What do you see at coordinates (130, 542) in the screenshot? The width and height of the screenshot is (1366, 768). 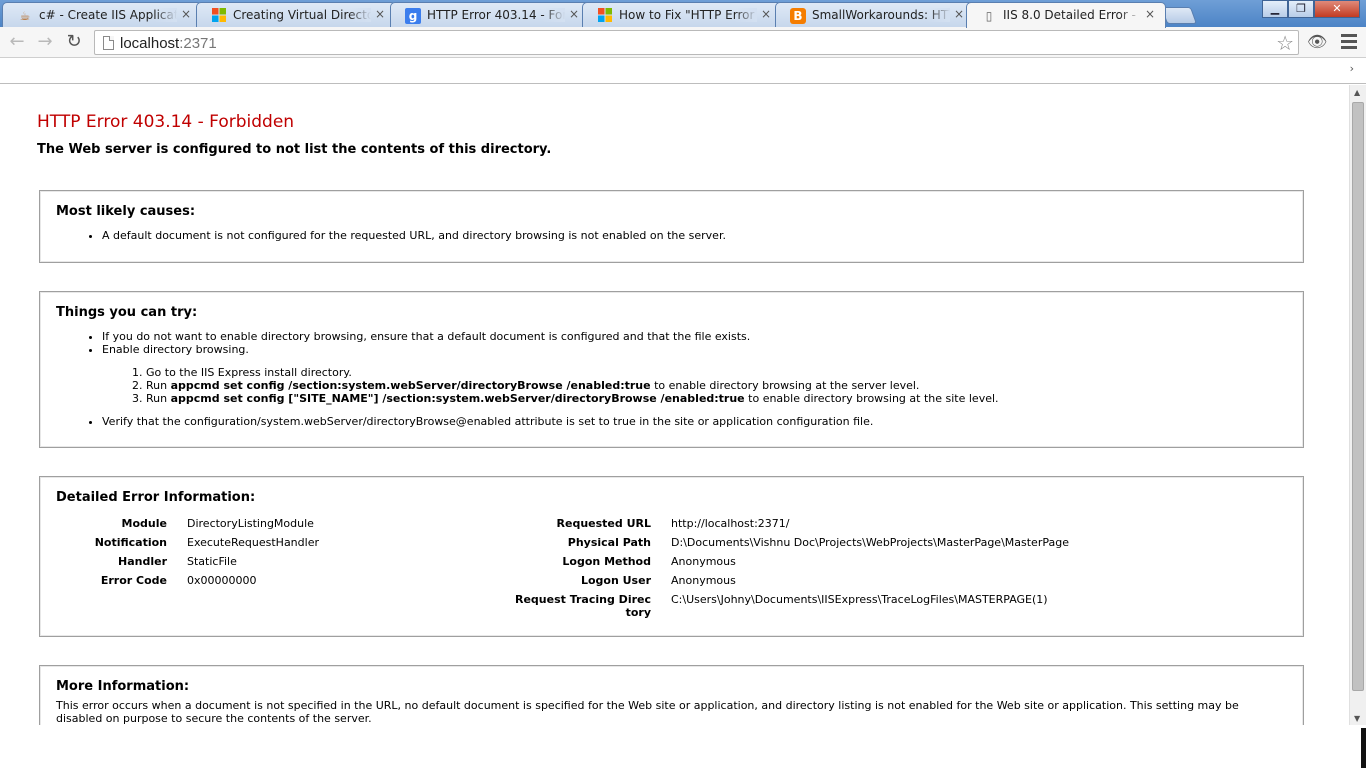 I see `detail-label: Notification` at bounding box center [130, 542].